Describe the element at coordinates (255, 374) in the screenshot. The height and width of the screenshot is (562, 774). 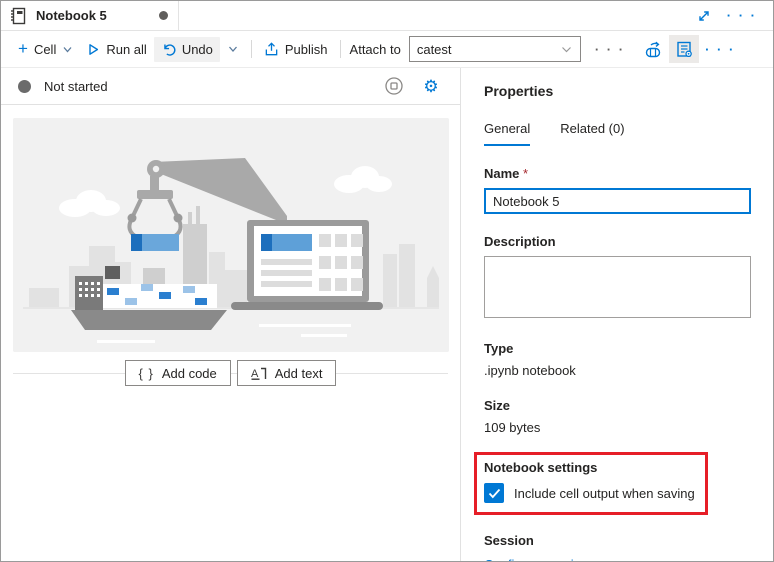
I see `svg-text: A` at that location.